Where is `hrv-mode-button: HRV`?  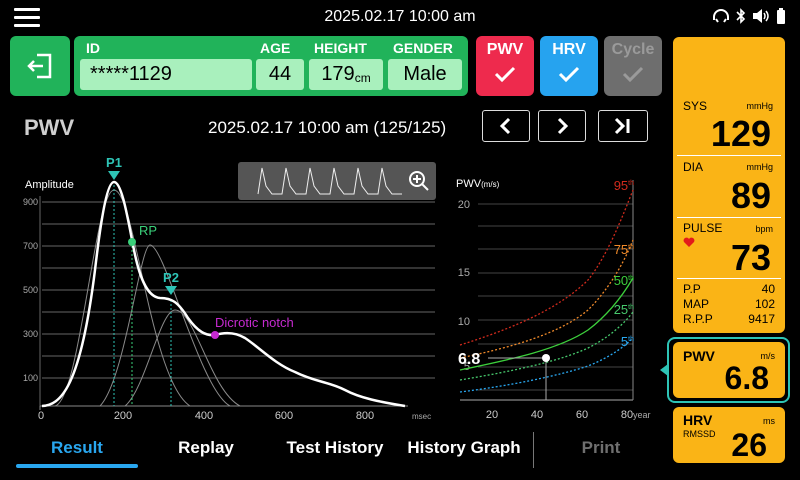 hrv-mode-button: HRV is located at coordinates (569, 66).